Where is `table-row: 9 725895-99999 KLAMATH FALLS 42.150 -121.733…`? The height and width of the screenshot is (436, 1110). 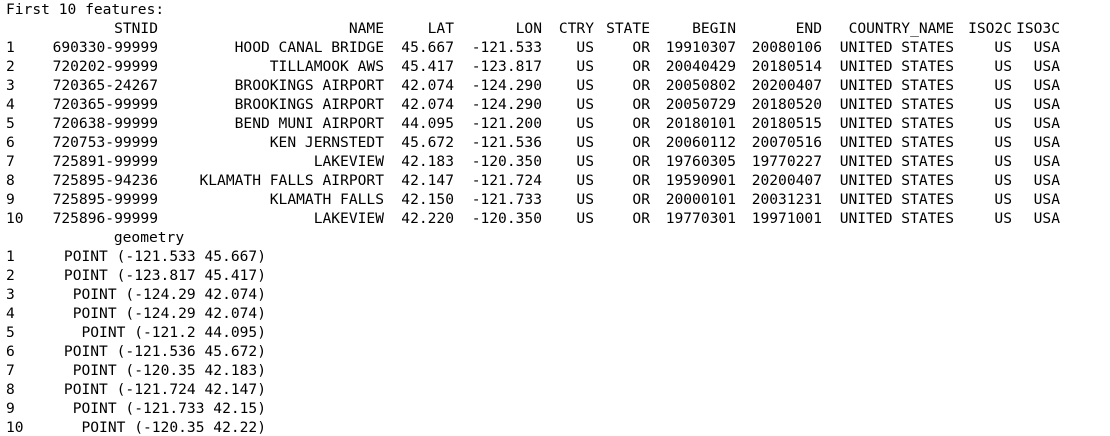
table-row: 9 725895-99999 KLAMATH FALLS 42.150 -121.733… is located at coordinates (558, 199).